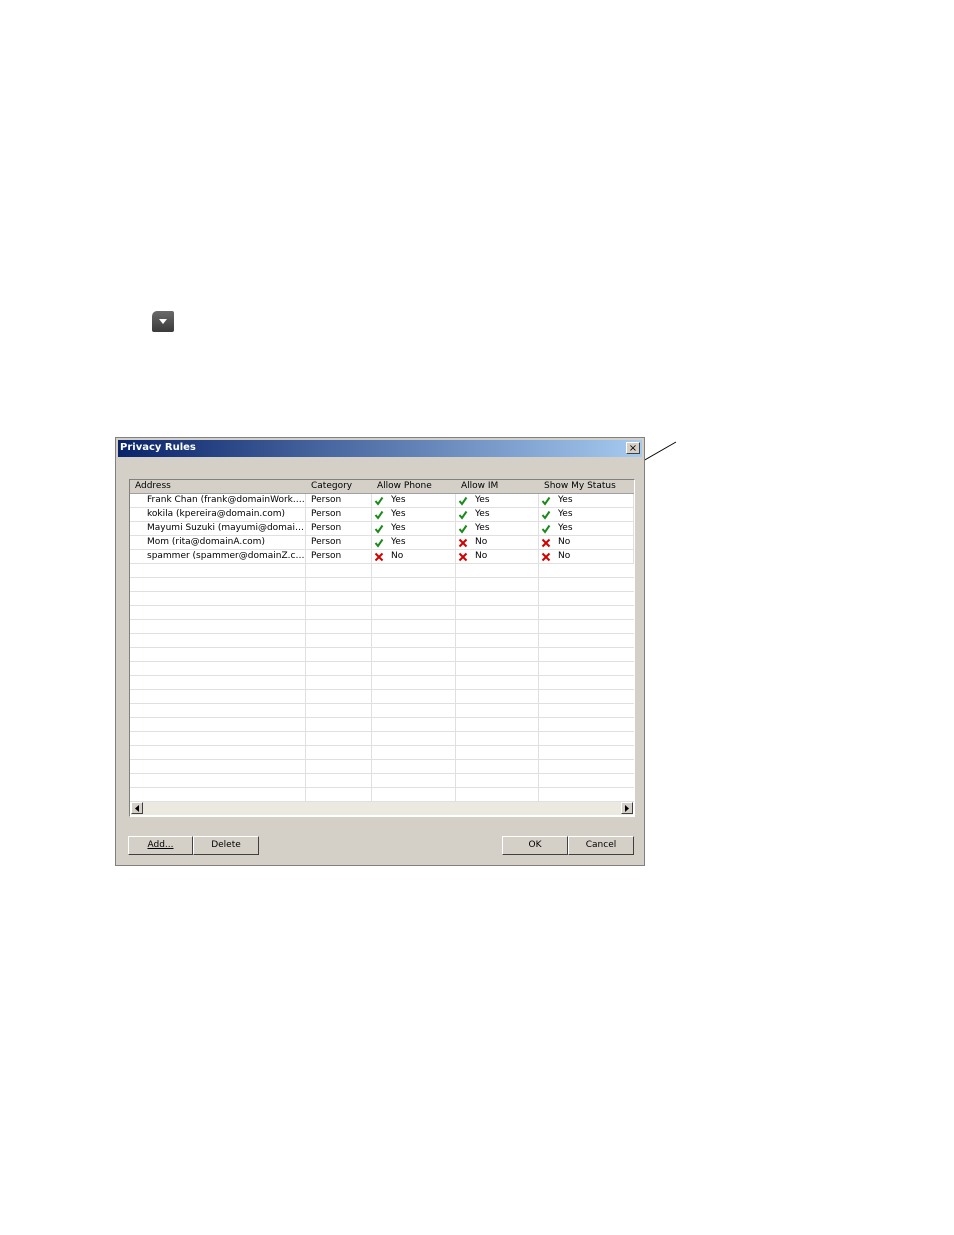  What do you see at coordinates (218, 556) in the screenshot?
I see `address-cell: spammer (spammer@domainZ.com)` at bounding box center [218, 556].